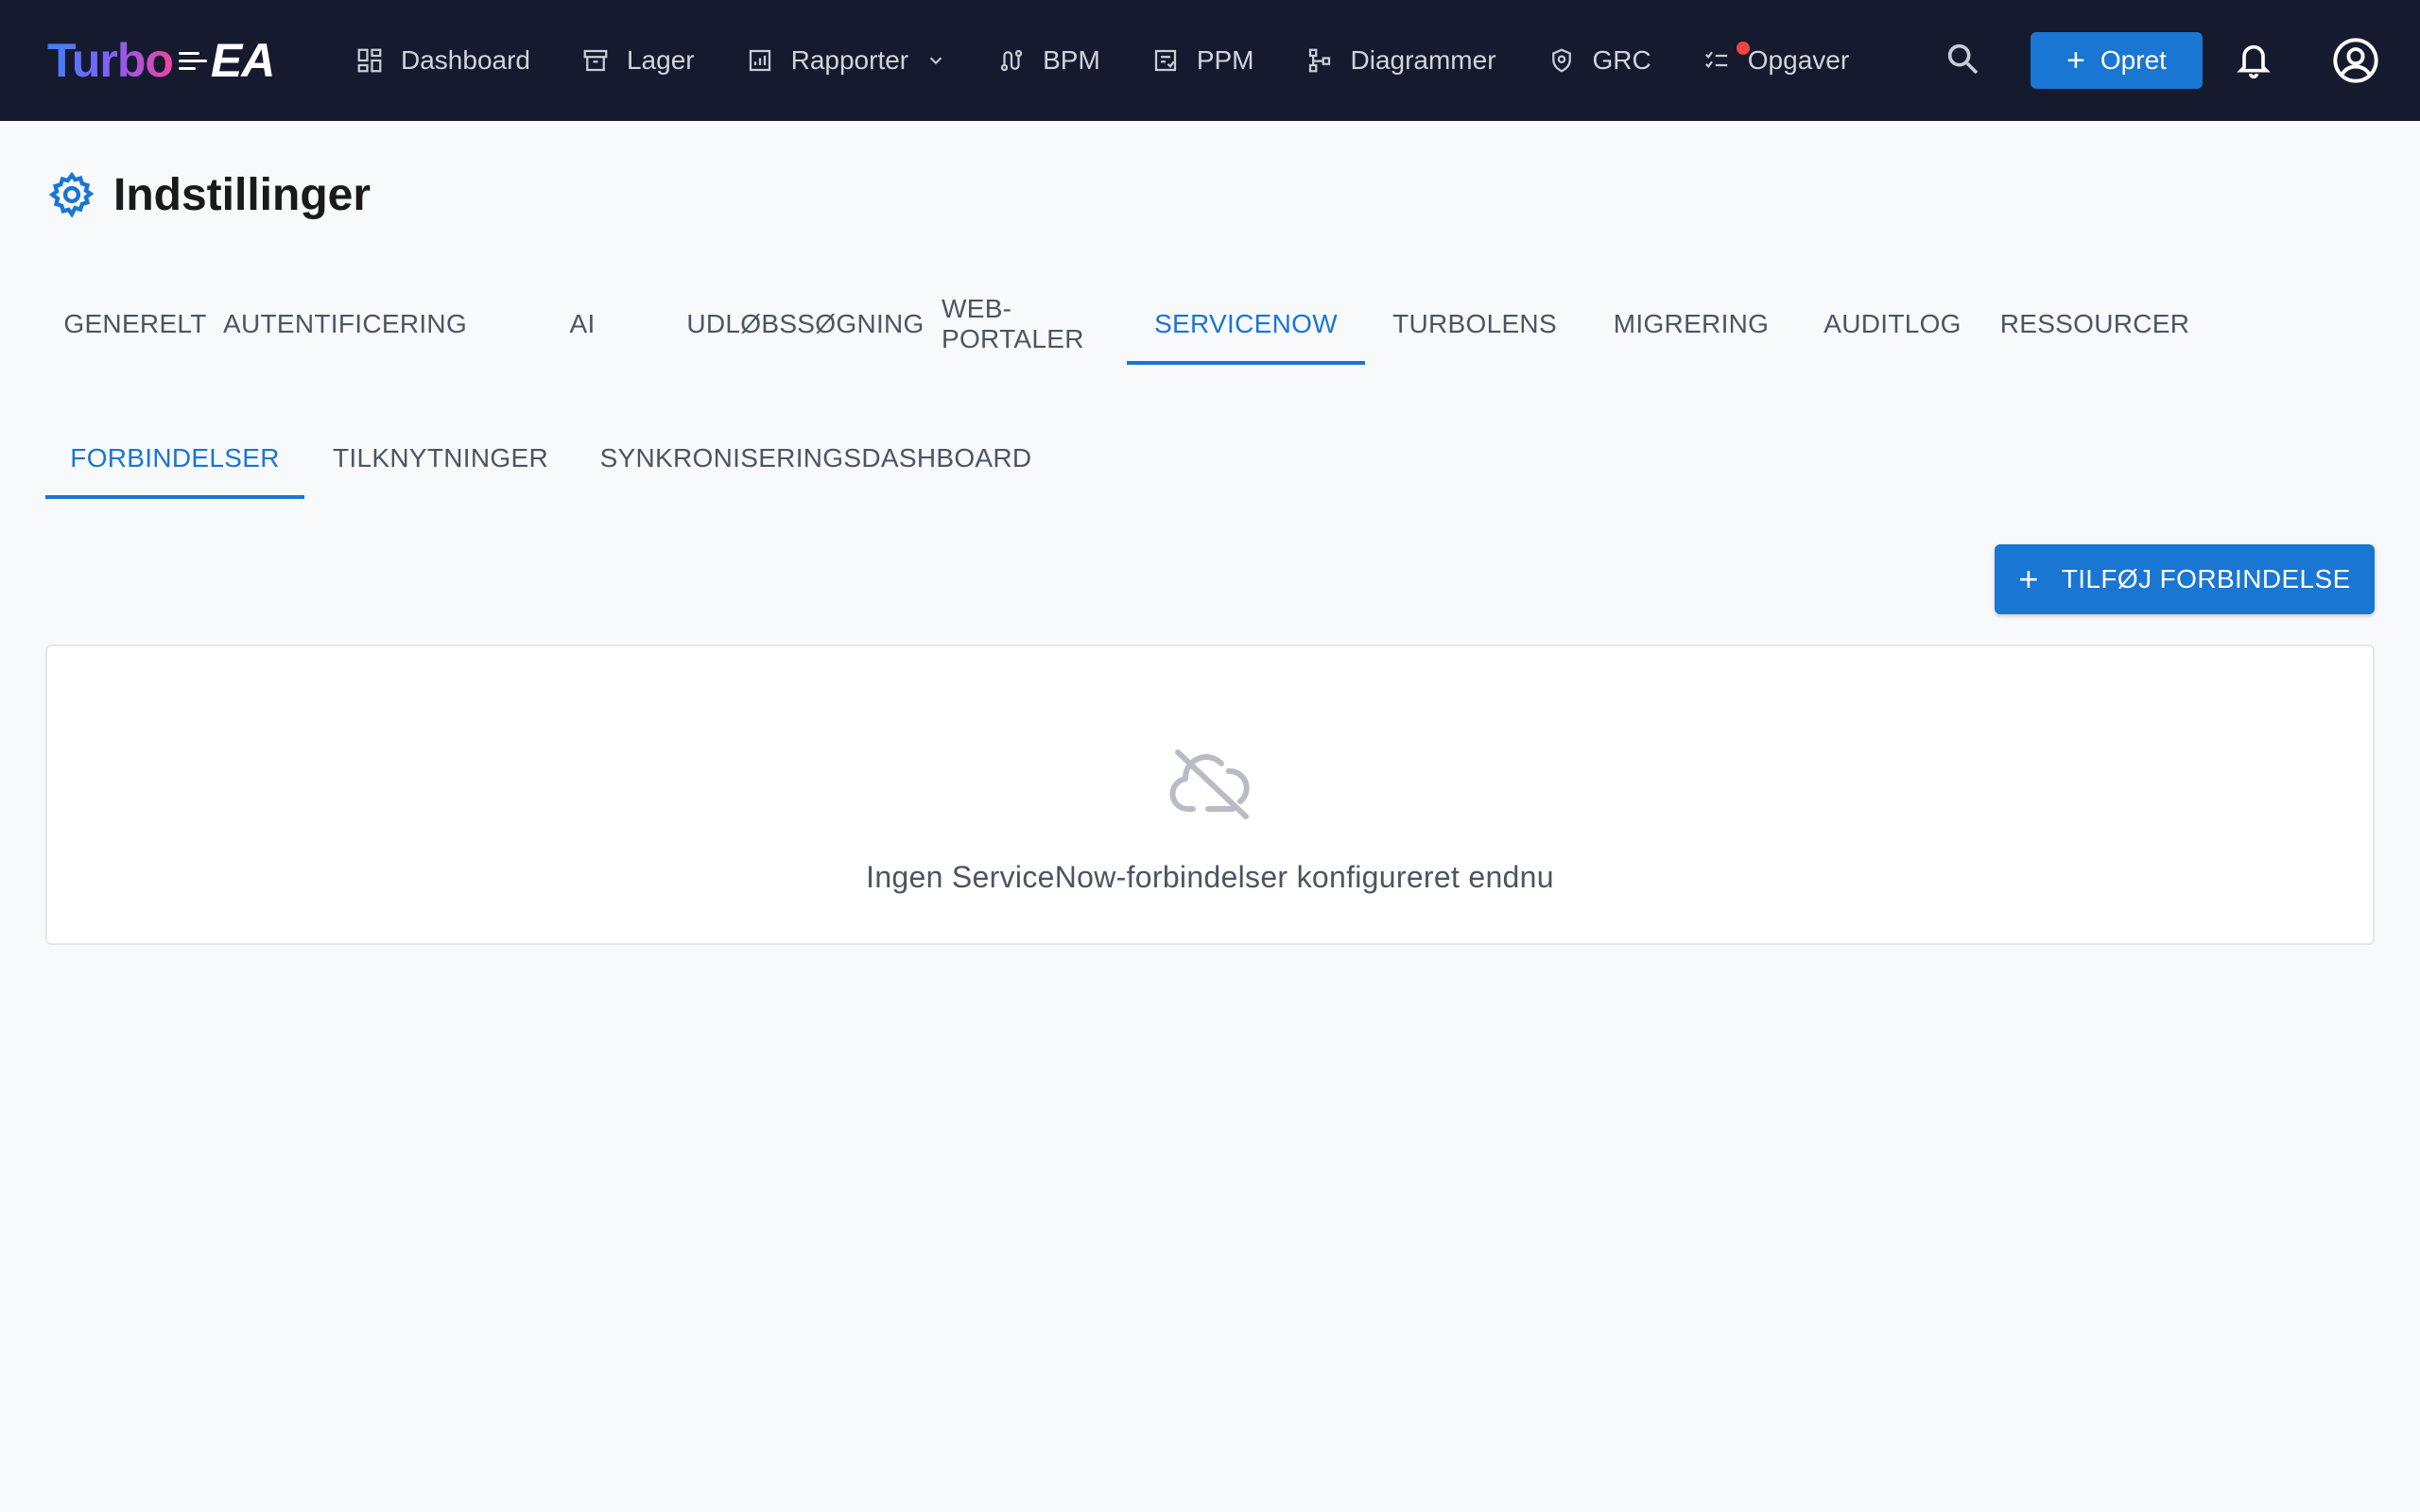 The image size is (2420, 1512). What do you see at coordinates (242, 194) in the screenshot?
I see `page-title: Indstillinger` at bounding box center [242, 194].